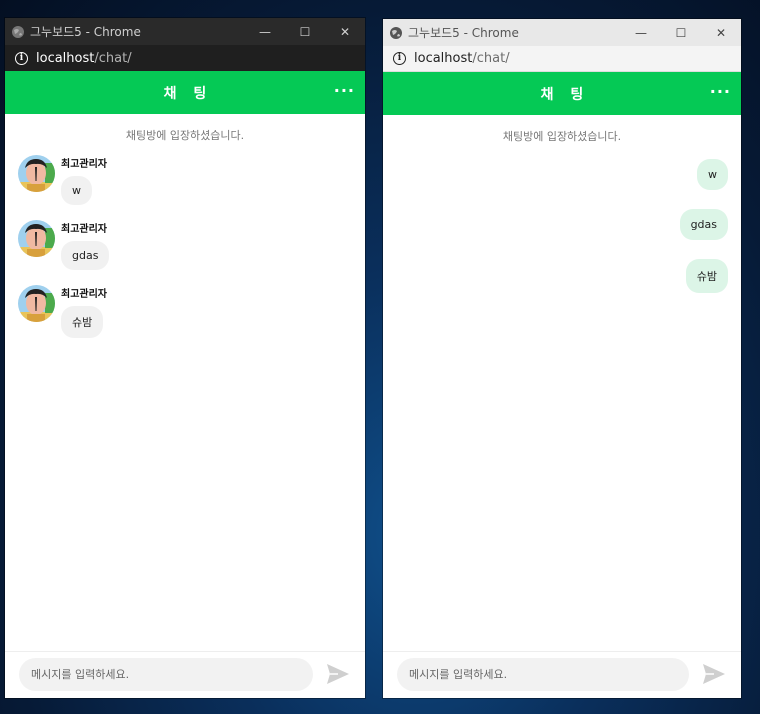 The height and width of the screenshot is (714, 760). Describe the element at coordinates (76, 190) in the screenshot. I see `message-bubble: w` at that location.